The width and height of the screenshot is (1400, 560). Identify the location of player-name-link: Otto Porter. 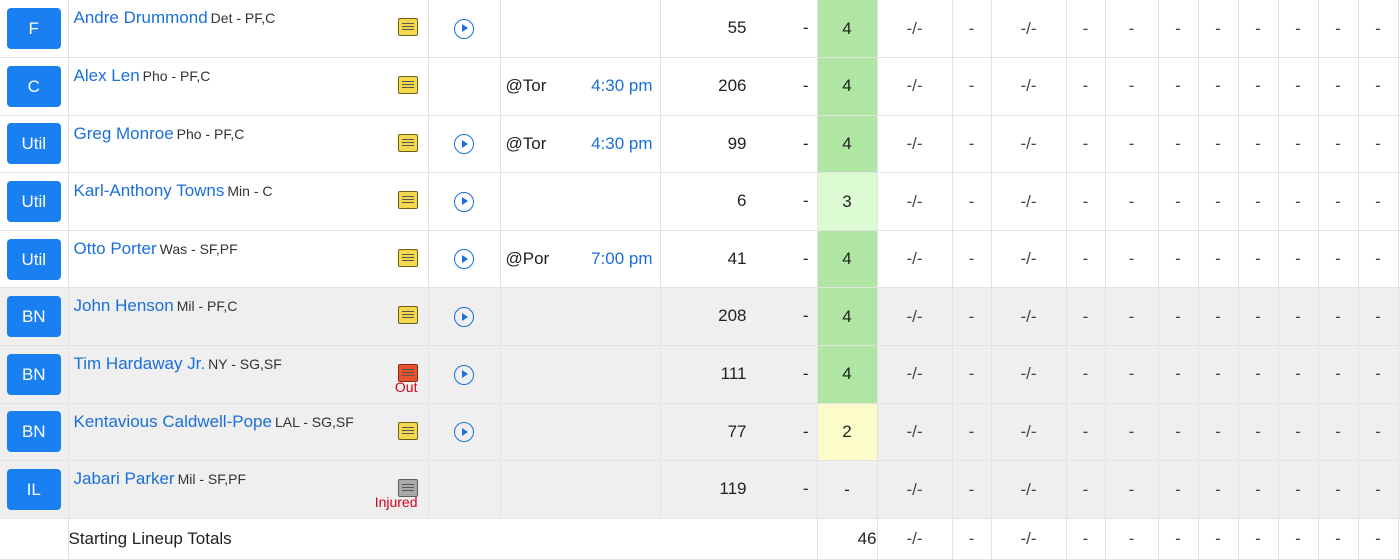
(115, 248).